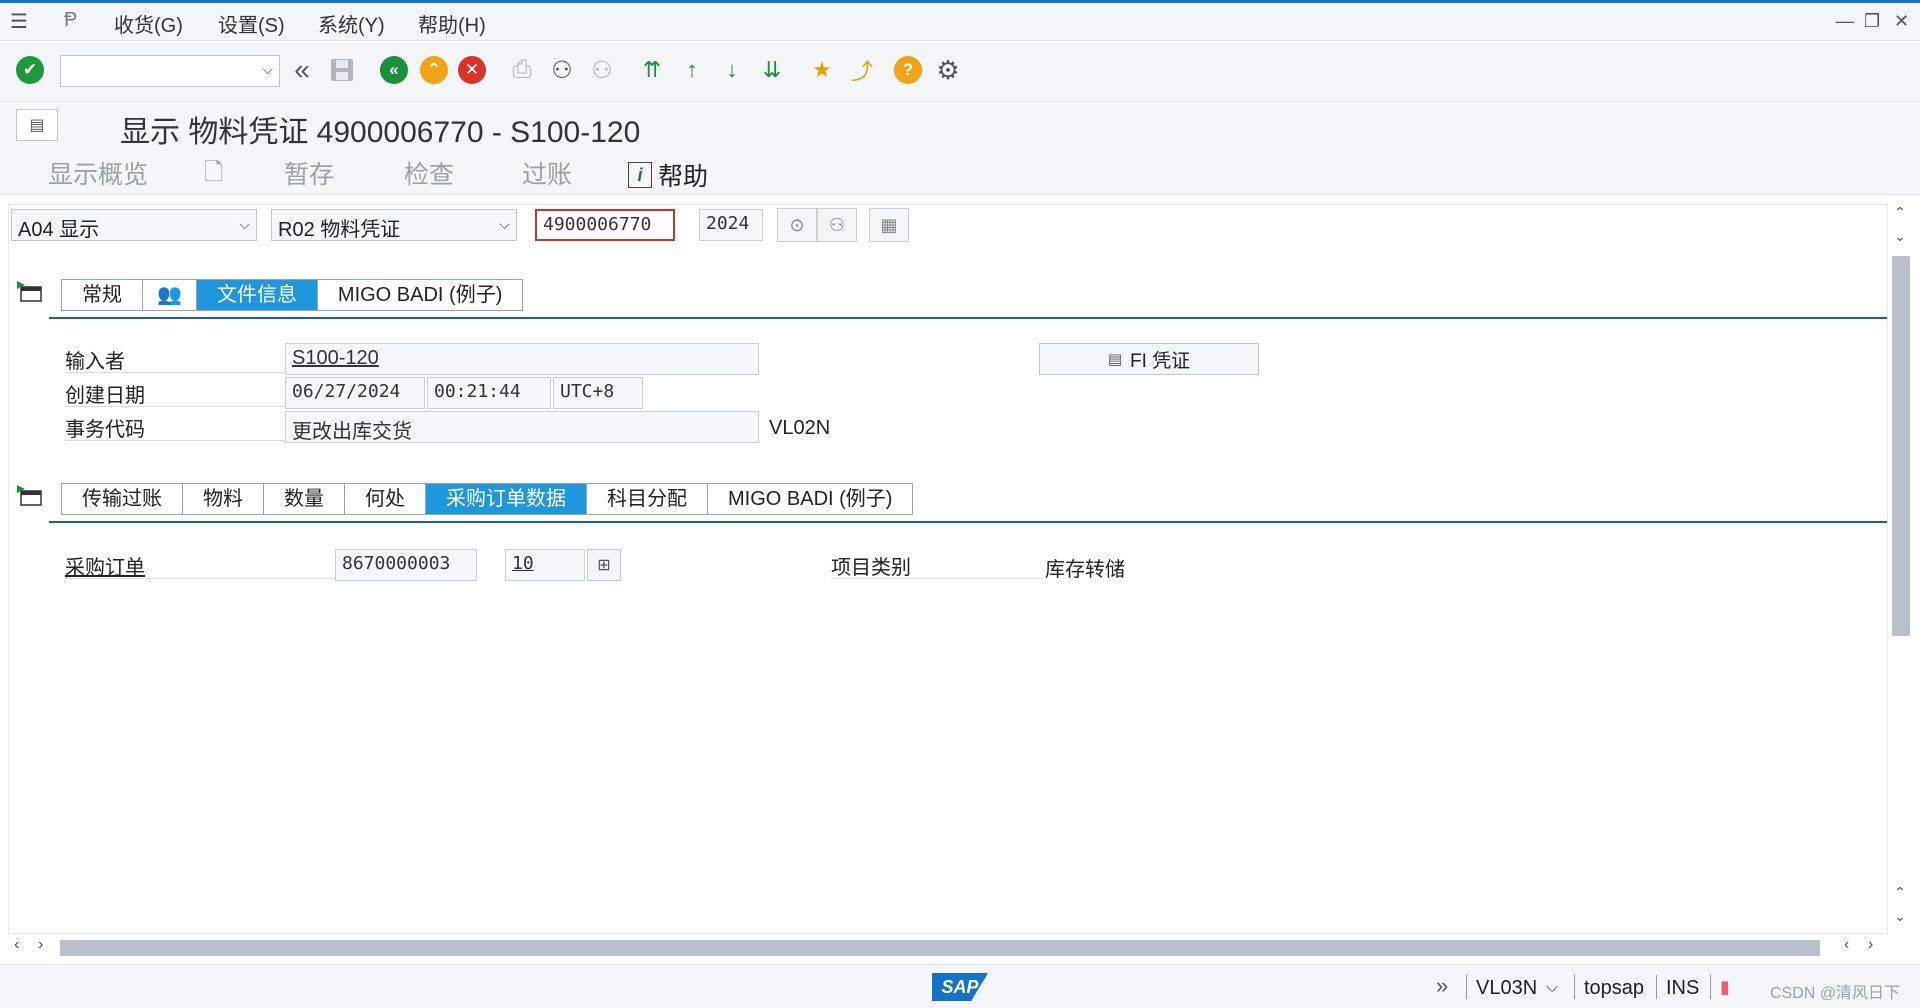 The image size is (1920, 1008). I want to click on exit-button: ⌃, so click(434, 70).